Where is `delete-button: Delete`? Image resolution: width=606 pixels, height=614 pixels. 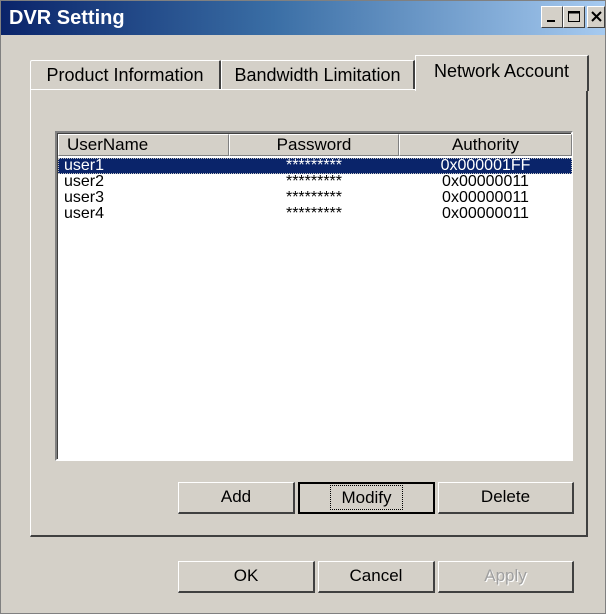
delete-button: Delete is located at coordinates (506, 498).